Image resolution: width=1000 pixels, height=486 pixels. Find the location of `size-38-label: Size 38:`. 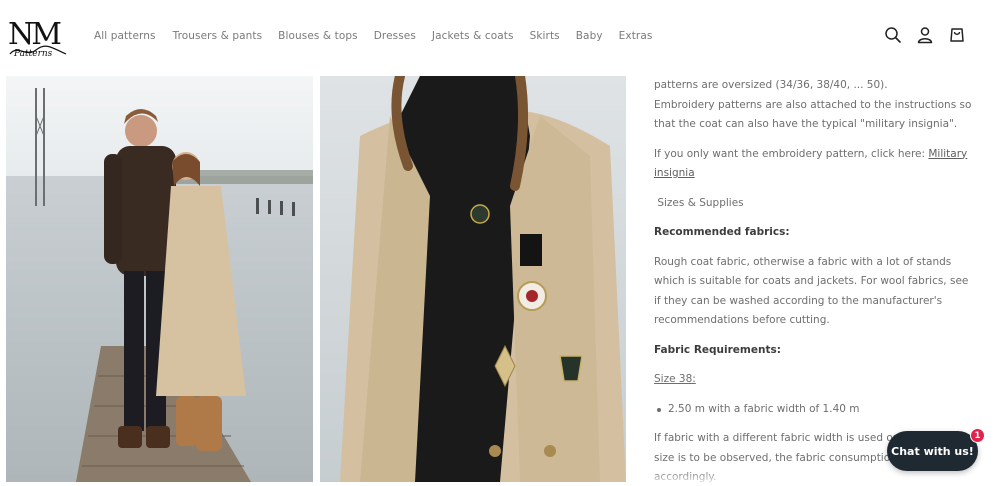

size-38-label: Size 38: is located at coordinates (814, 380).